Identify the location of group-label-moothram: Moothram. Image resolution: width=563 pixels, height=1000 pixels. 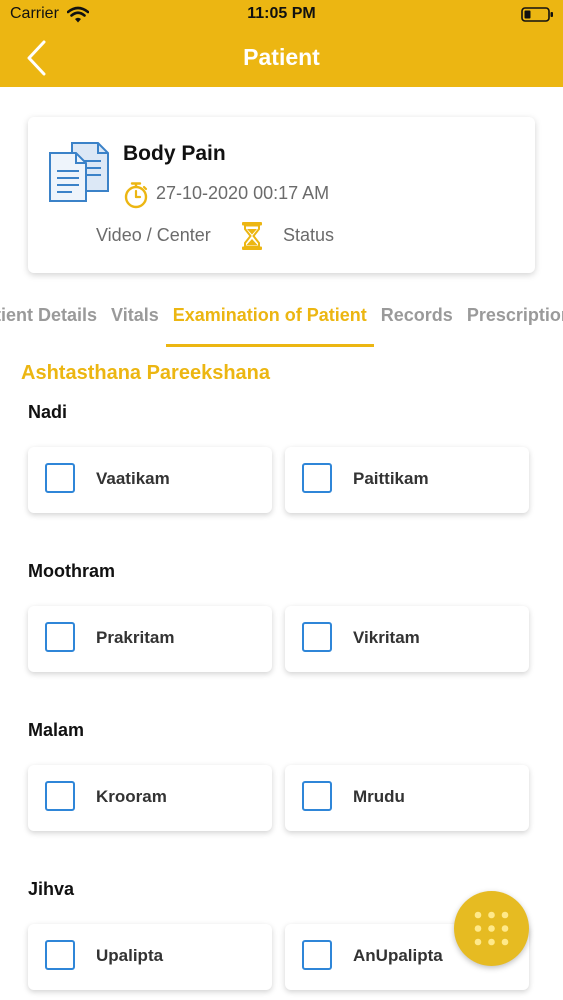
(71, 571).